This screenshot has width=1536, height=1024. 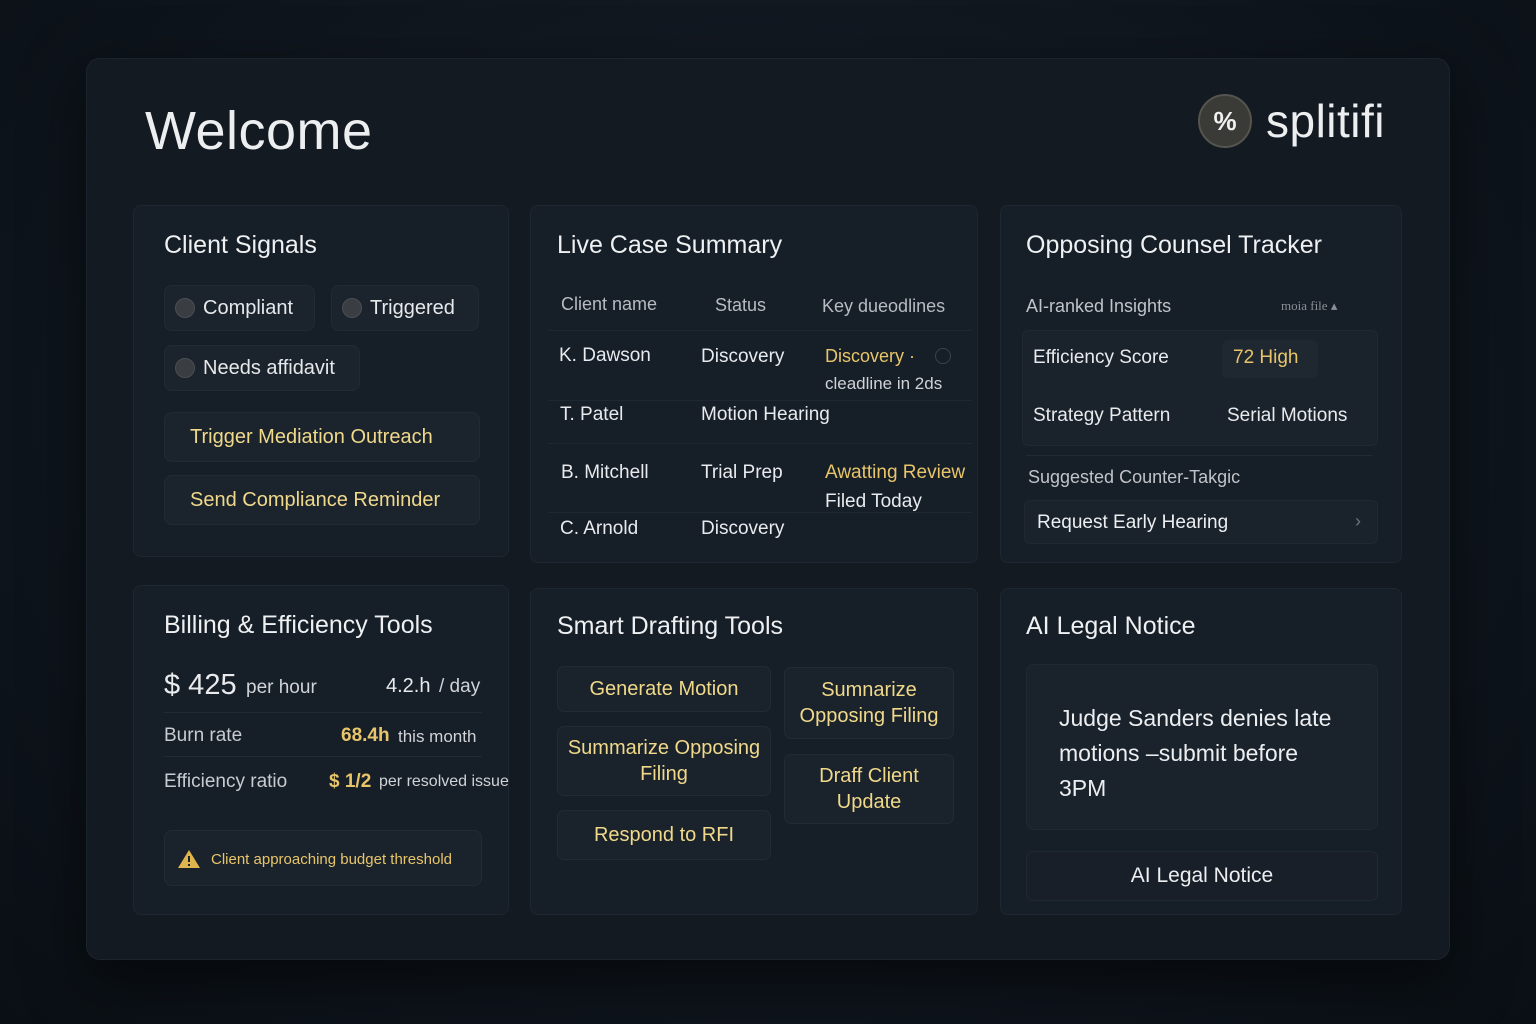 What do you see at coordinates (884, 383) in the screenshot?
I see `case-deadline-sub: cleadline in 2ds` at bounding box center [884, 383].